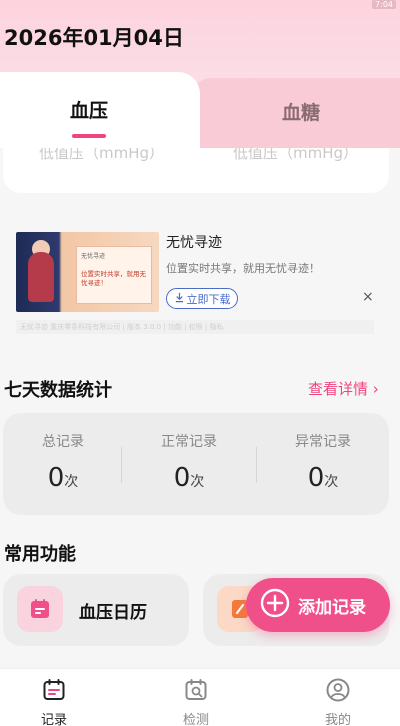 The width and height of the screenshot is (400, 726). I want to click on stat-normal-value: 0次, so click(189, 478).